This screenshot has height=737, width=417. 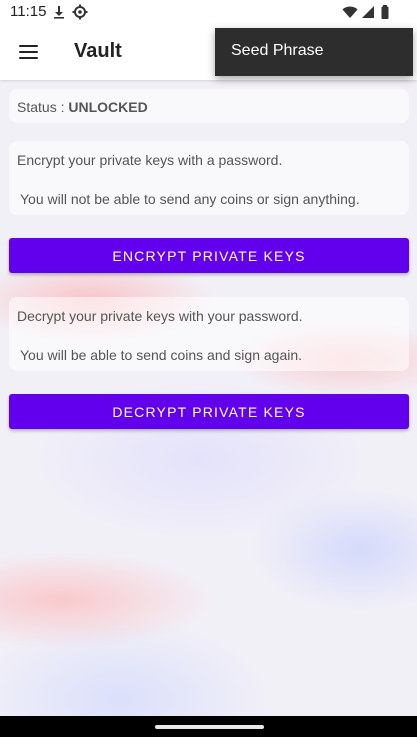 What do you see at coordinates (28, 52) in the screenshot?
I see `menu-icon` at bounding box center [28, 52].